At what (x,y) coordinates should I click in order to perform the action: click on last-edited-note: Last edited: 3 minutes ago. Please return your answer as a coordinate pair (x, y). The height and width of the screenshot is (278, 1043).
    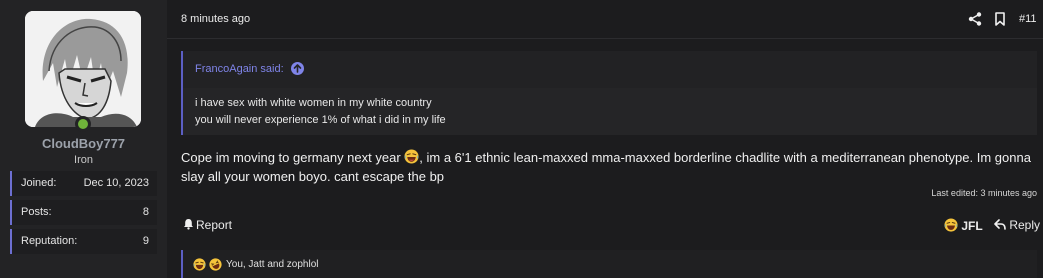
    Looking at the image, I should click on (984, 193).